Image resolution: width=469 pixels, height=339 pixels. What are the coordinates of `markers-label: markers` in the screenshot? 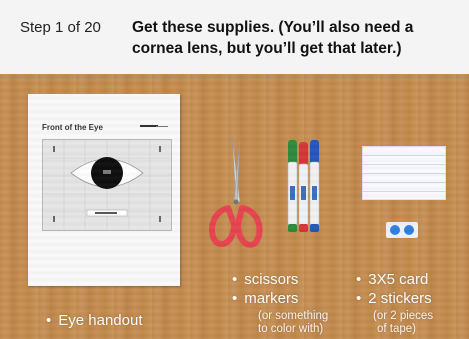 It's located at (265, 298).